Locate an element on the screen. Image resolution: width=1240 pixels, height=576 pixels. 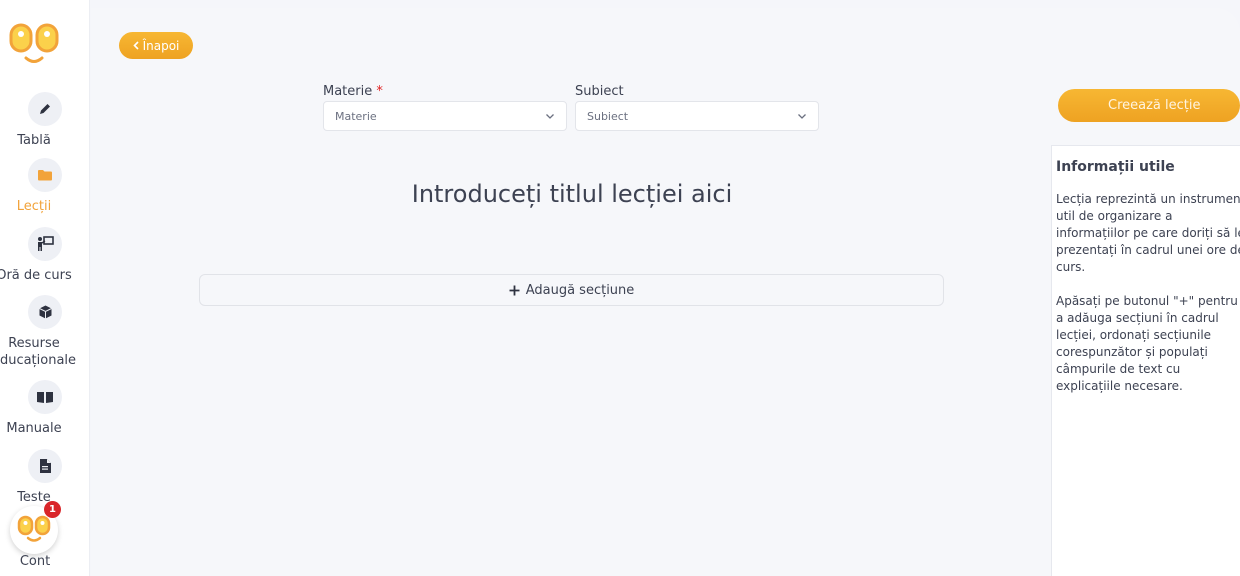
info-title: Informații utile is located at coordinates (1115, 167).